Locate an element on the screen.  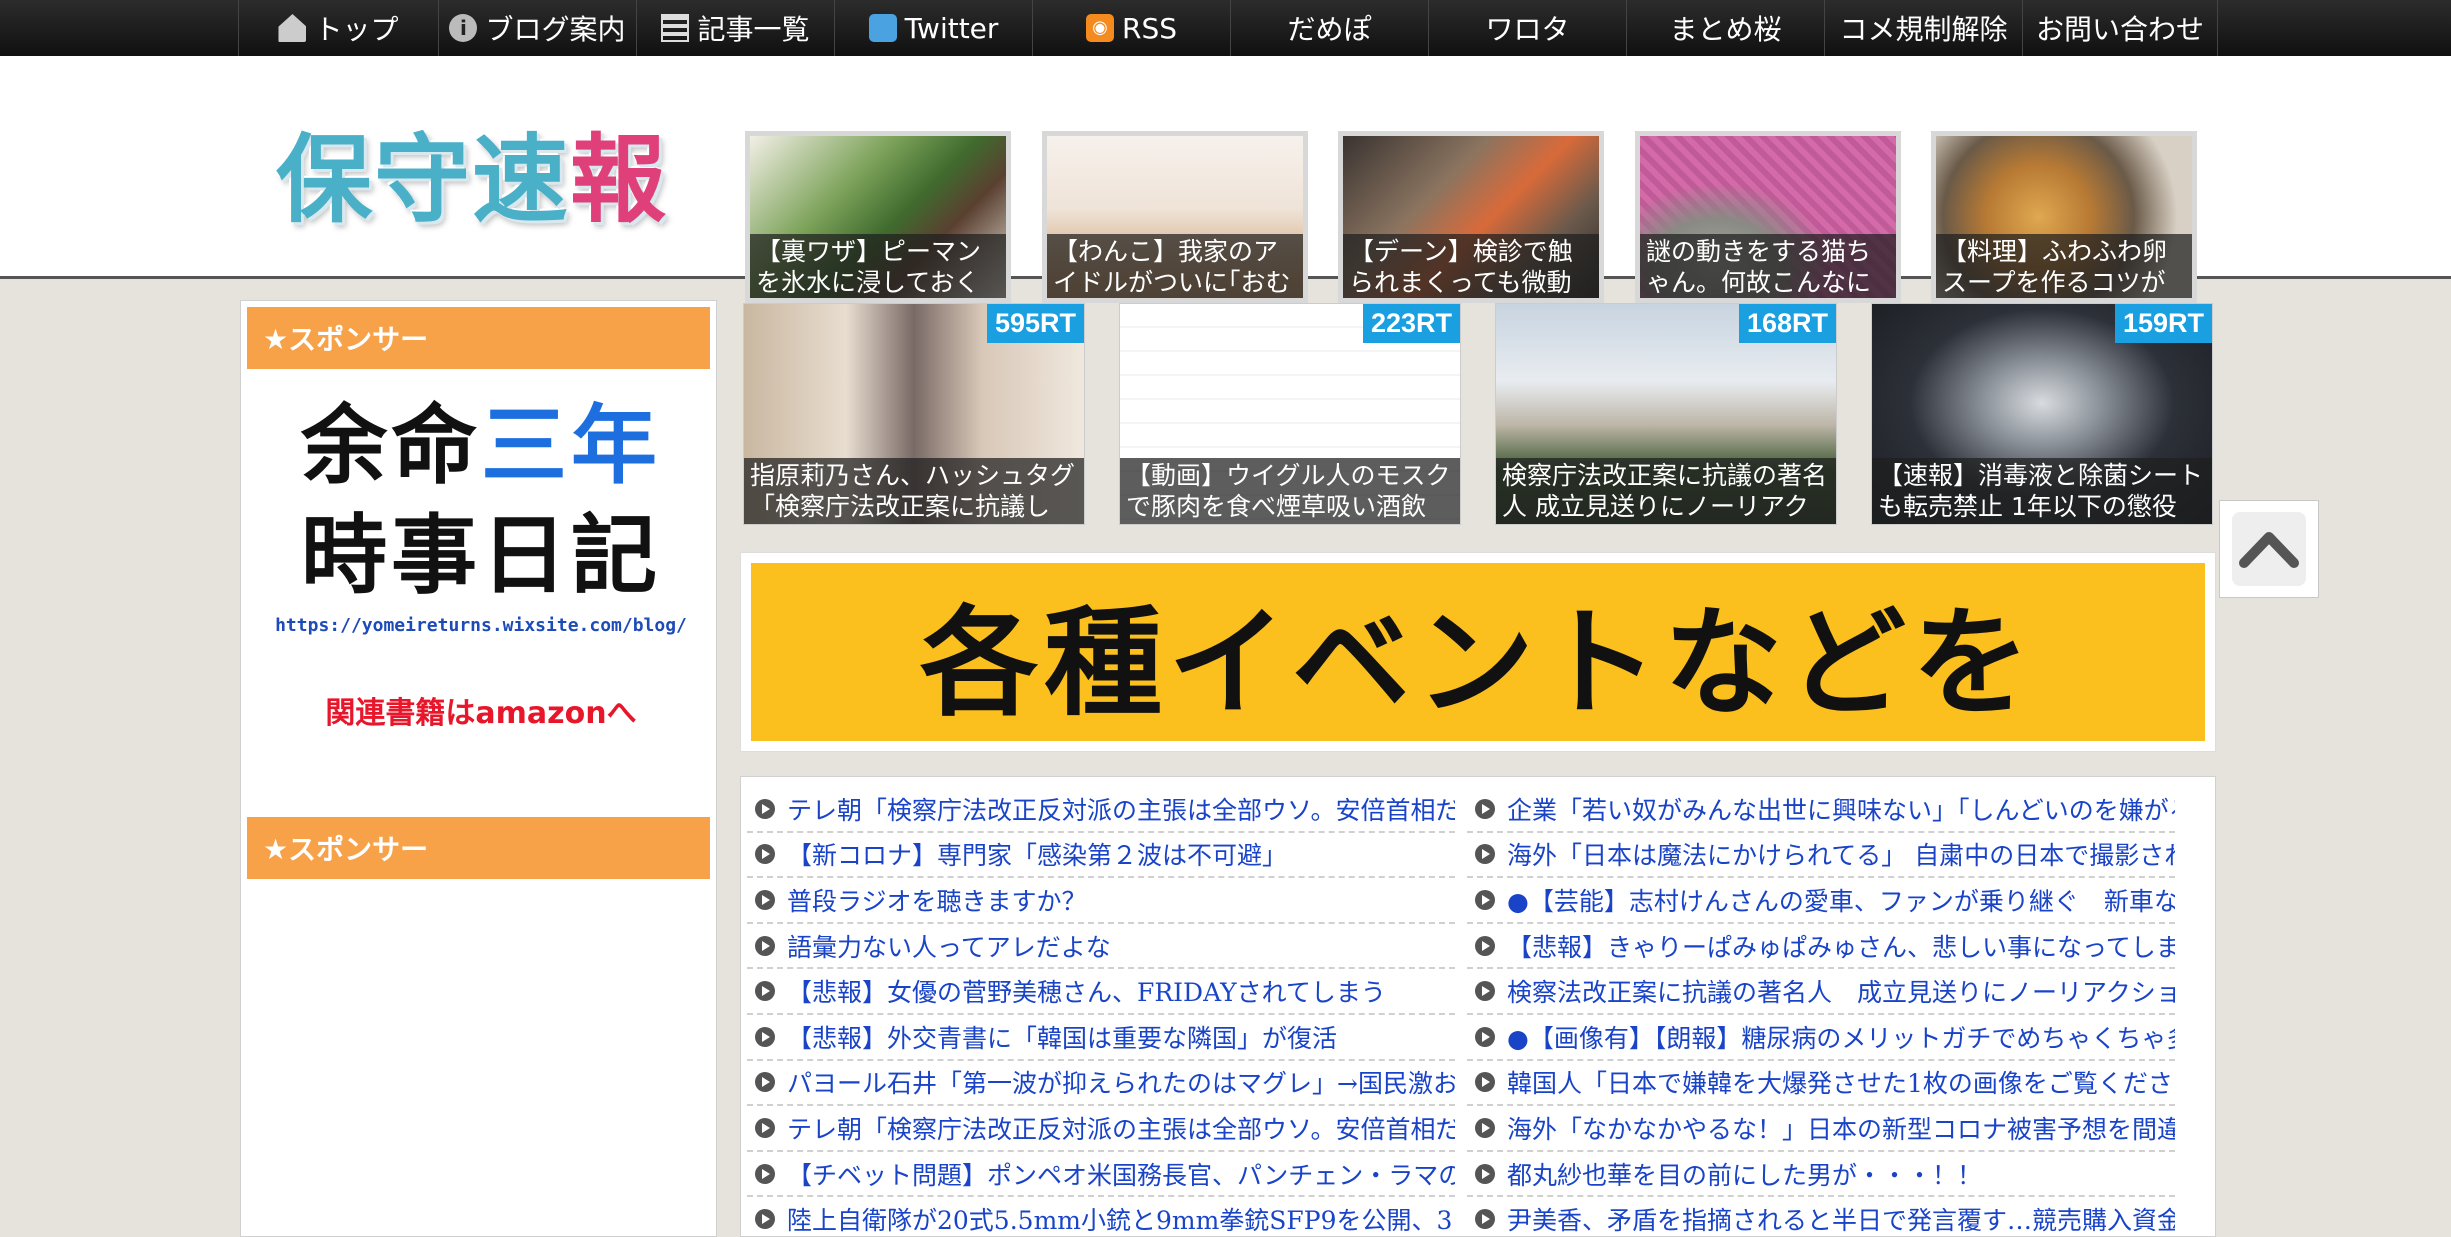
event-banner: 各種イベントなどを is located at coordinates (1478, 652).